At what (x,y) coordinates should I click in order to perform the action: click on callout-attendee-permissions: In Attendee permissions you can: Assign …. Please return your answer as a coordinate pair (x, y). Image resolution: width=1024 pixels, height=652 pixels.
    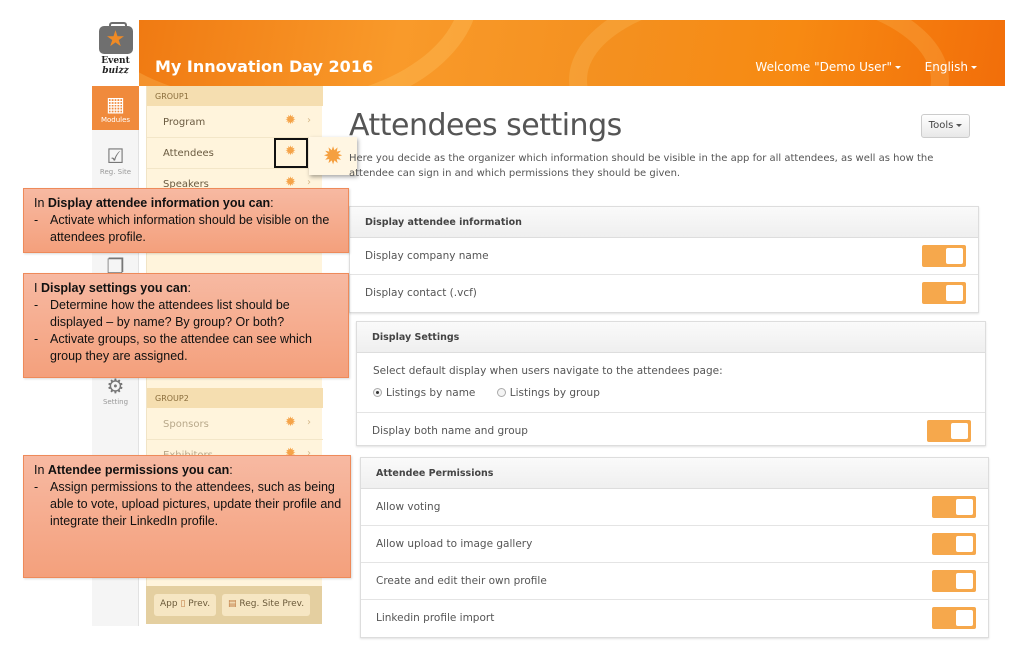
    Looking at the image, I should click on (187, 516).